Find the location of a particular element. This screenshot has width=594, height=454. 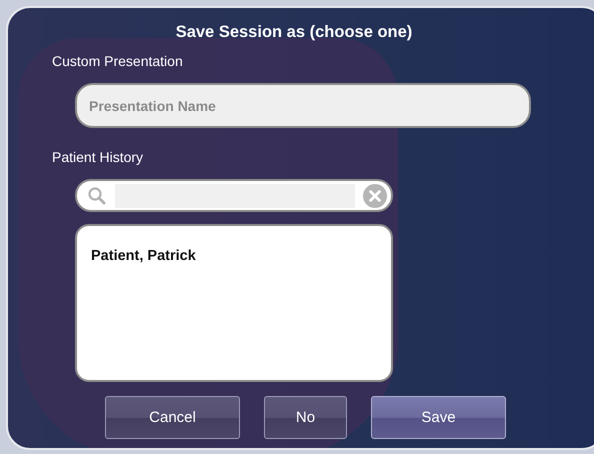

dialog-button: Save is located at coordinates (438, 417).